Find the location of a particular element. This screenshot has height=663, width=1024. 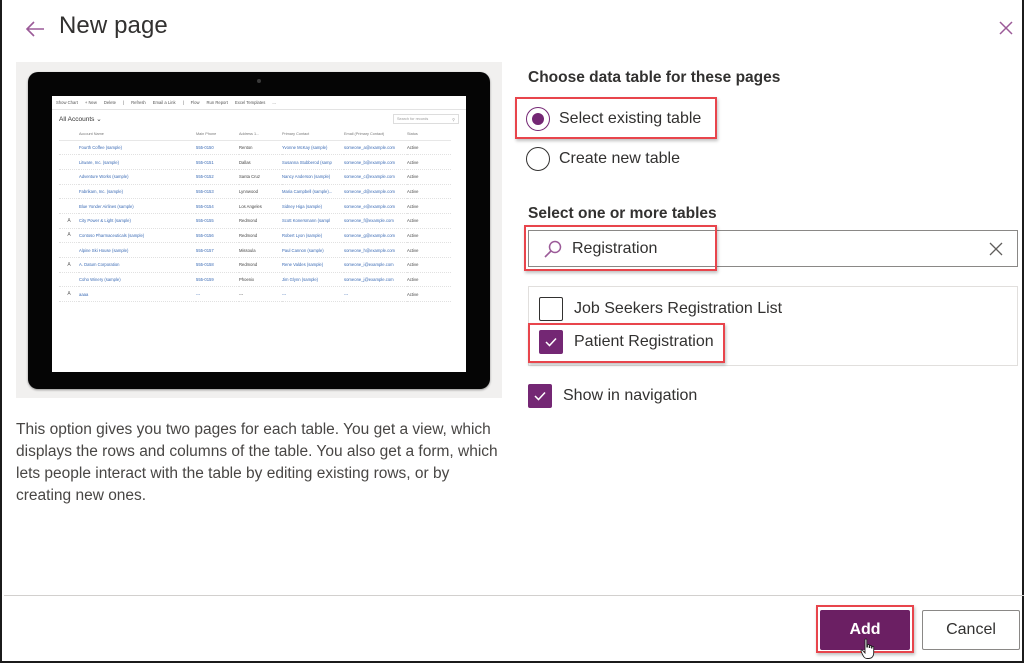

preview-cell-city: Renton is located at coordinates (260, 148).